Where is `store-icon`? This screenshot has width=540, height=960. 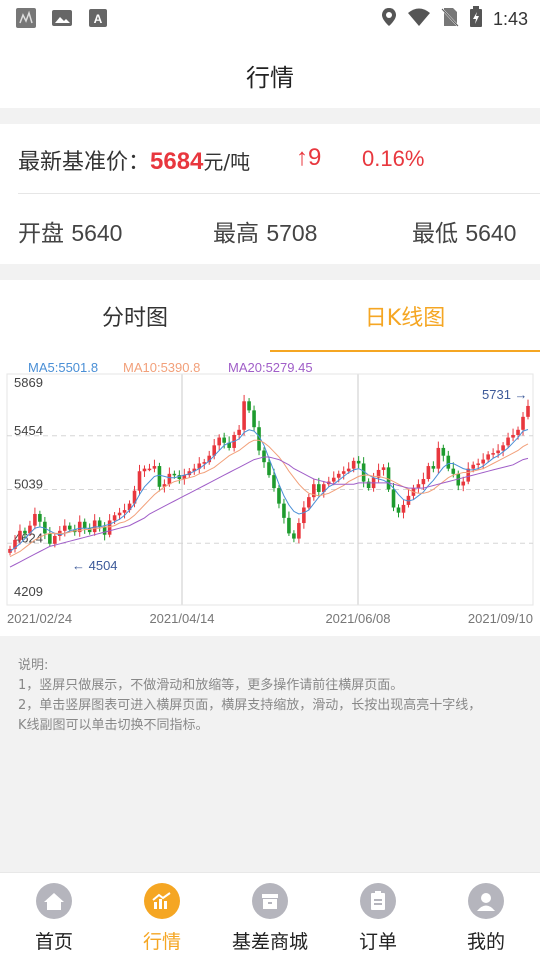
store-icon is located at coordinates (270, 901).